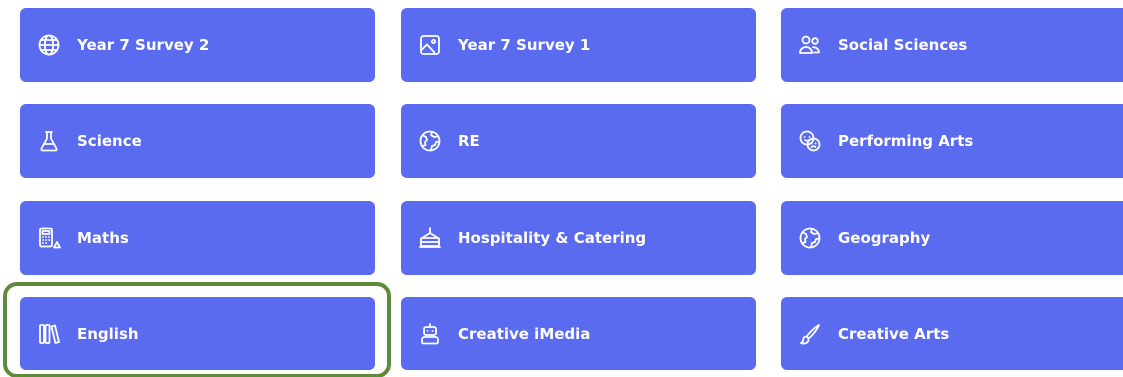  I want to click on subject-tile-year-7-survey-2: Year 7 Survey 2, so click(197, 45).